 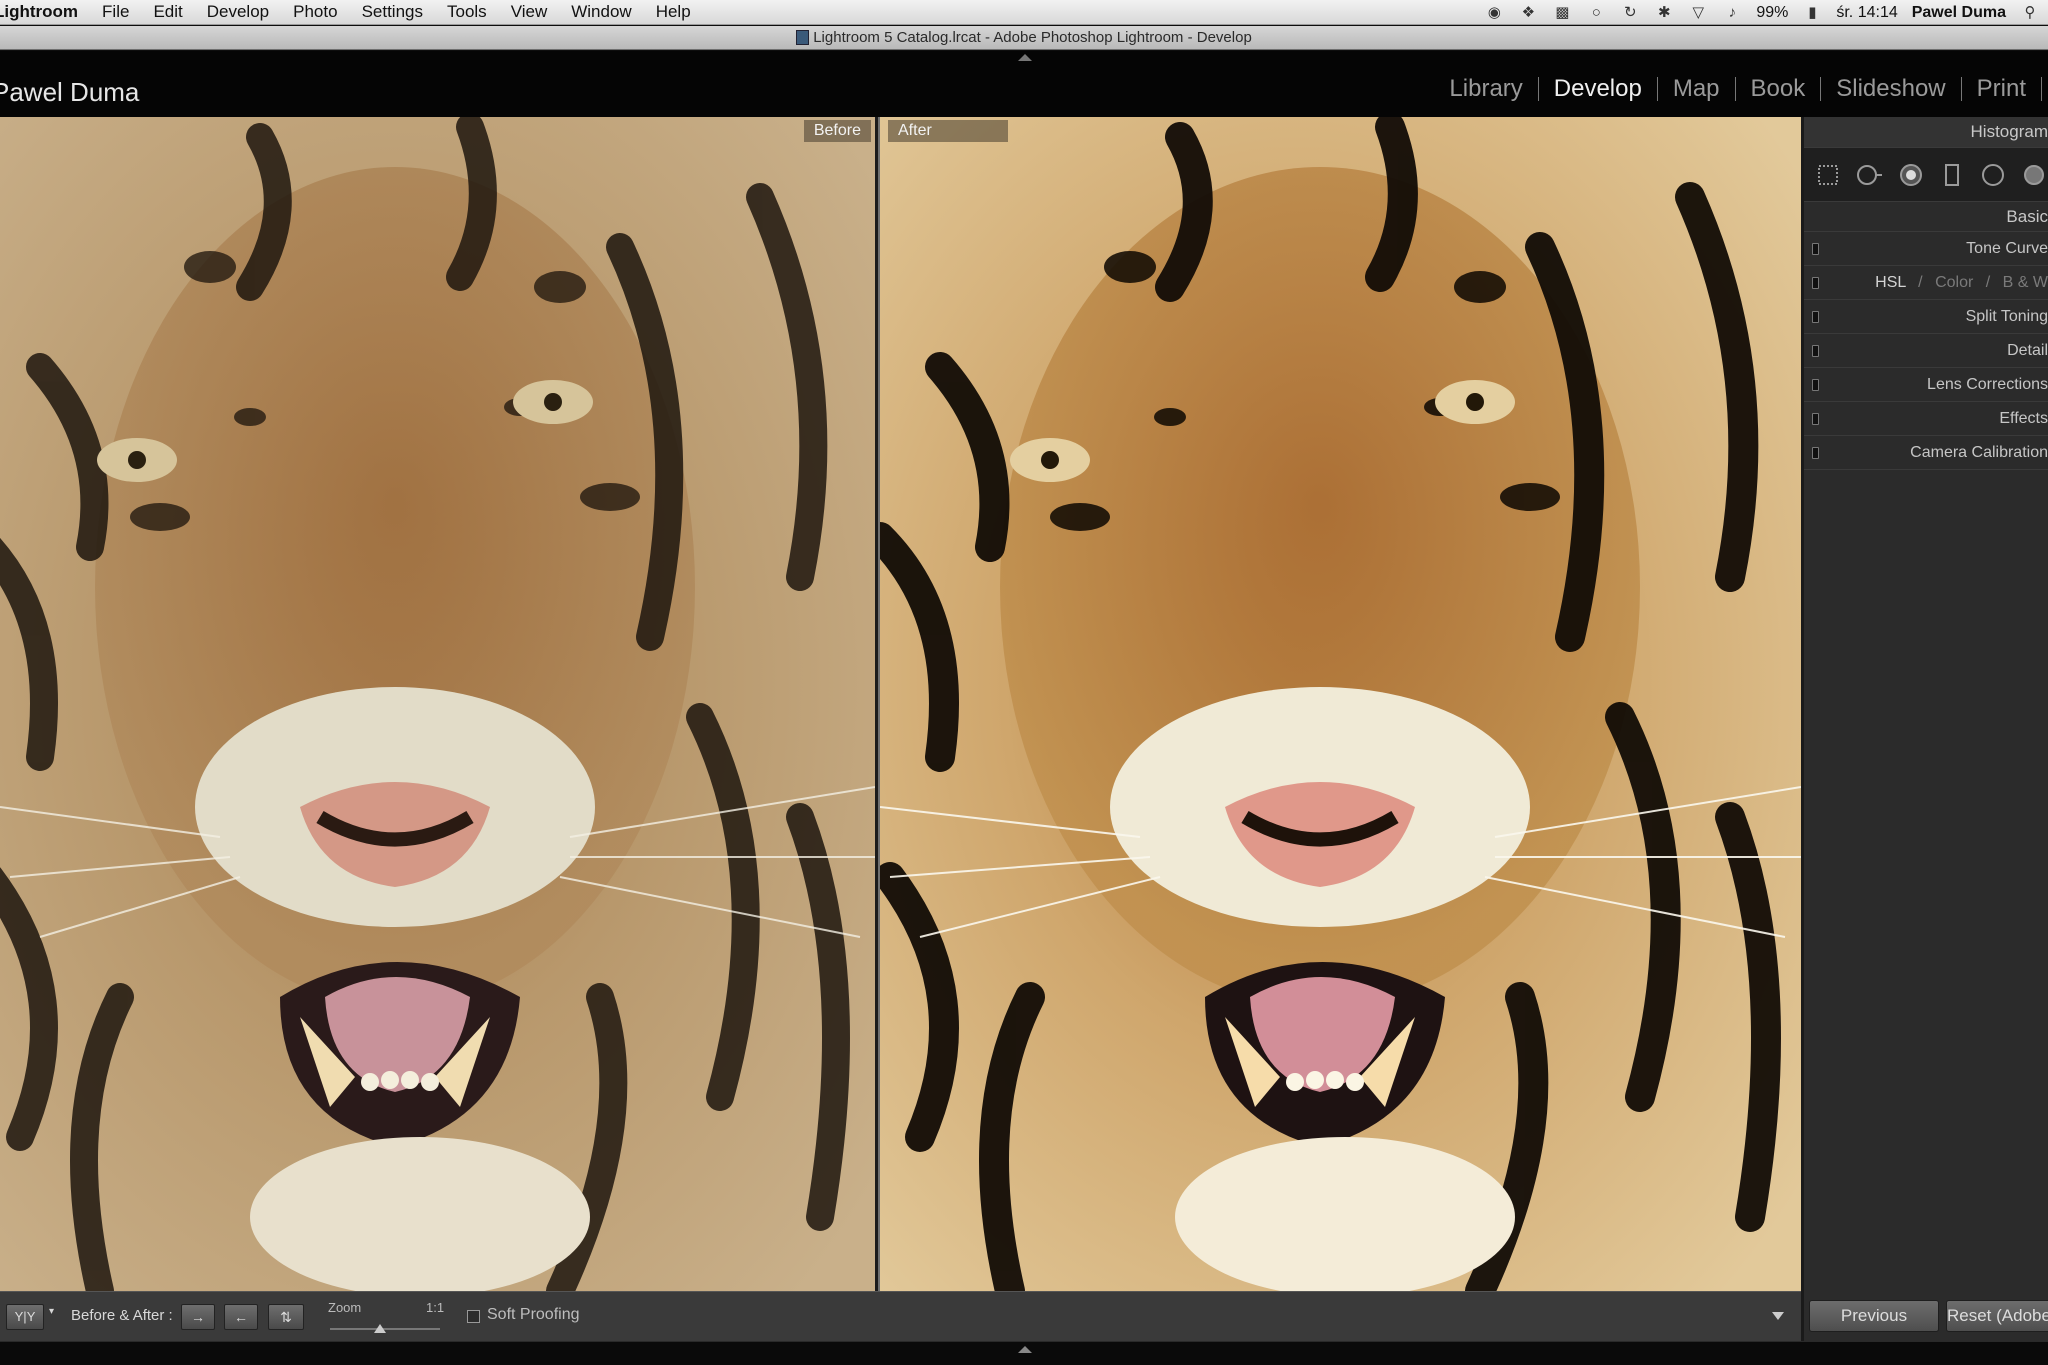 I want to click on menu-edit: Edit, so click(x=167, y=12).